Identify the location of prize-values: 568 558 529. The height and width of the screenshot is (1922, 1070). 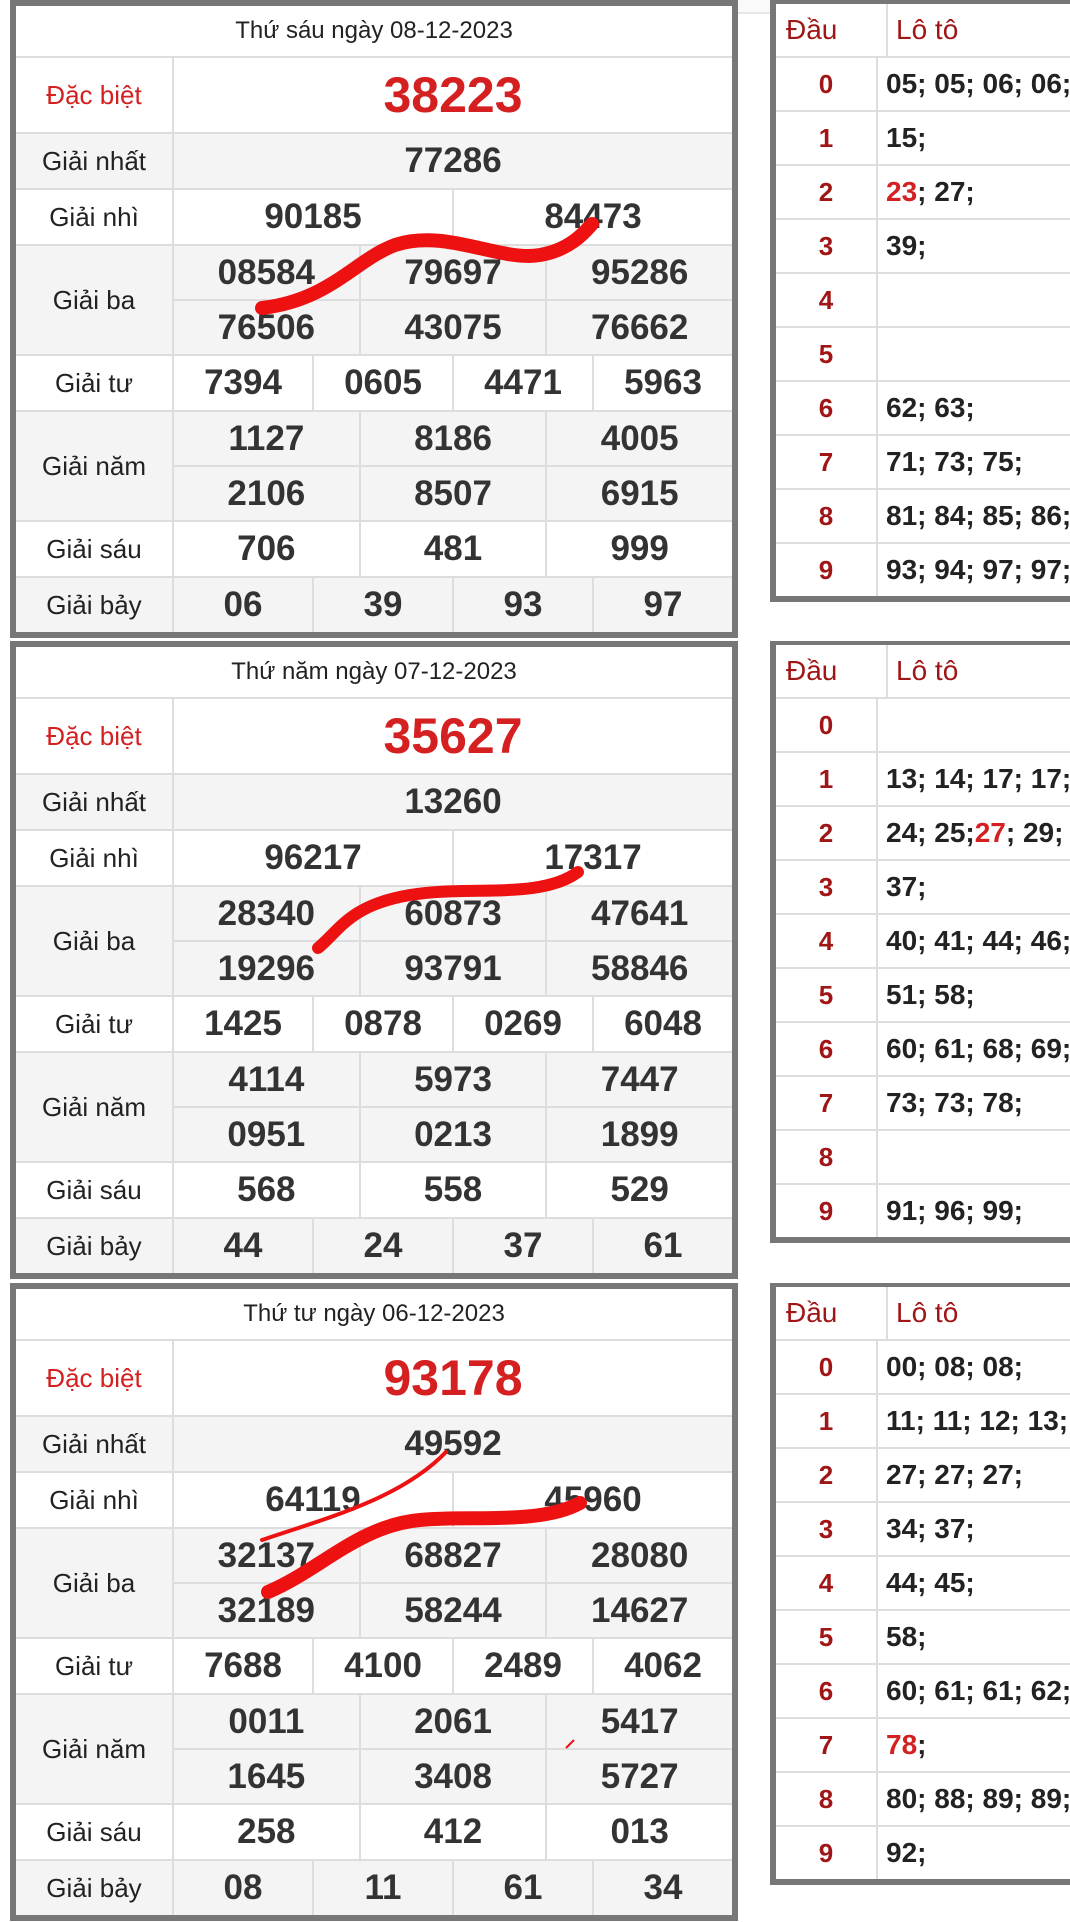
(453, 1190).